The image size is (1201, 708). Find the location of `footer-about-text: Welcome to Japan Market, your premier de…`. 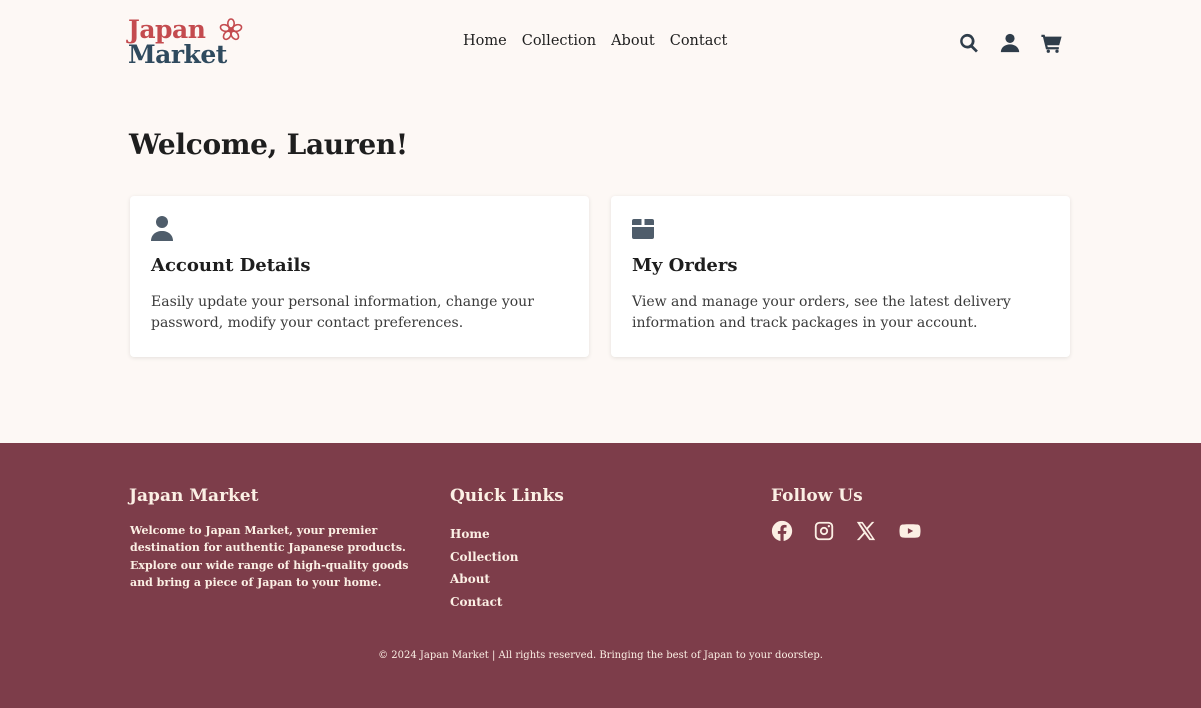

footer-about-text: Welcome to Japan Market, your premier de… is located at coordinates (269, 557).